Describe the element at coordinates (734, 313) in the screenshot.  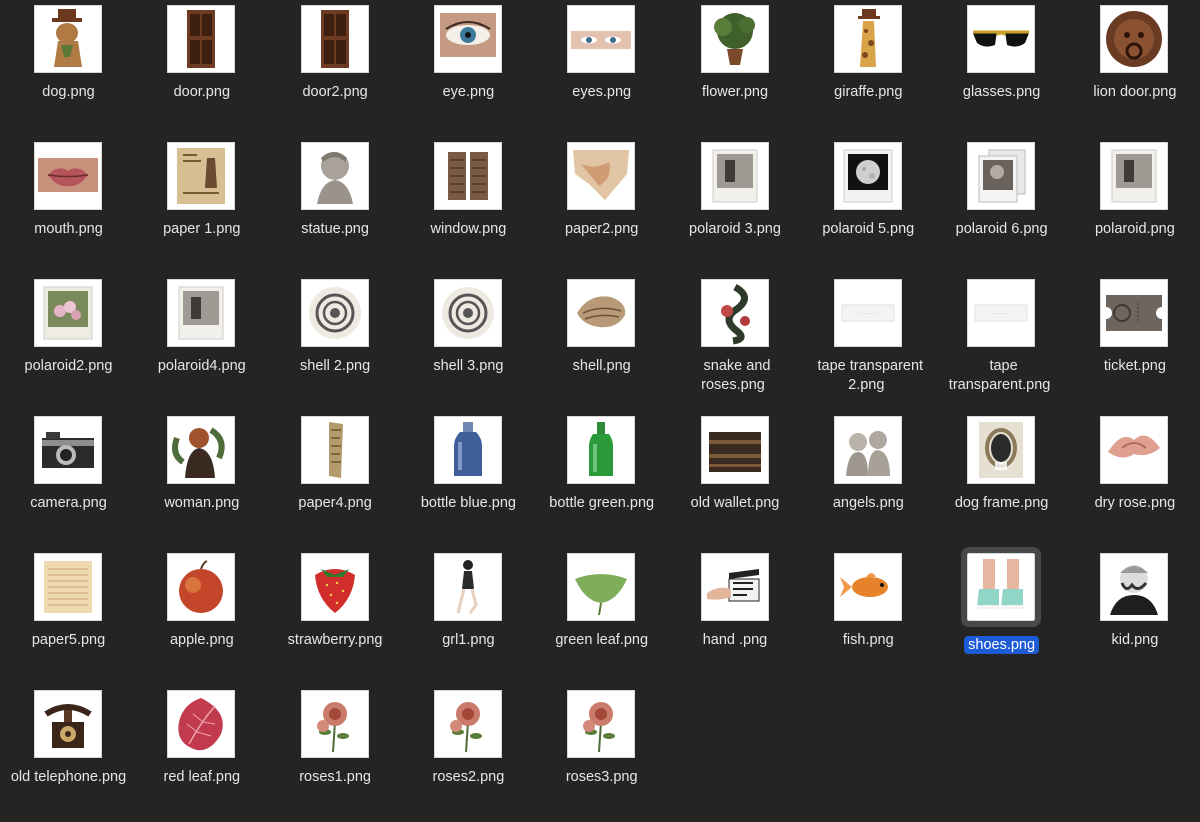
I see `snake-roses-icon` at that location.